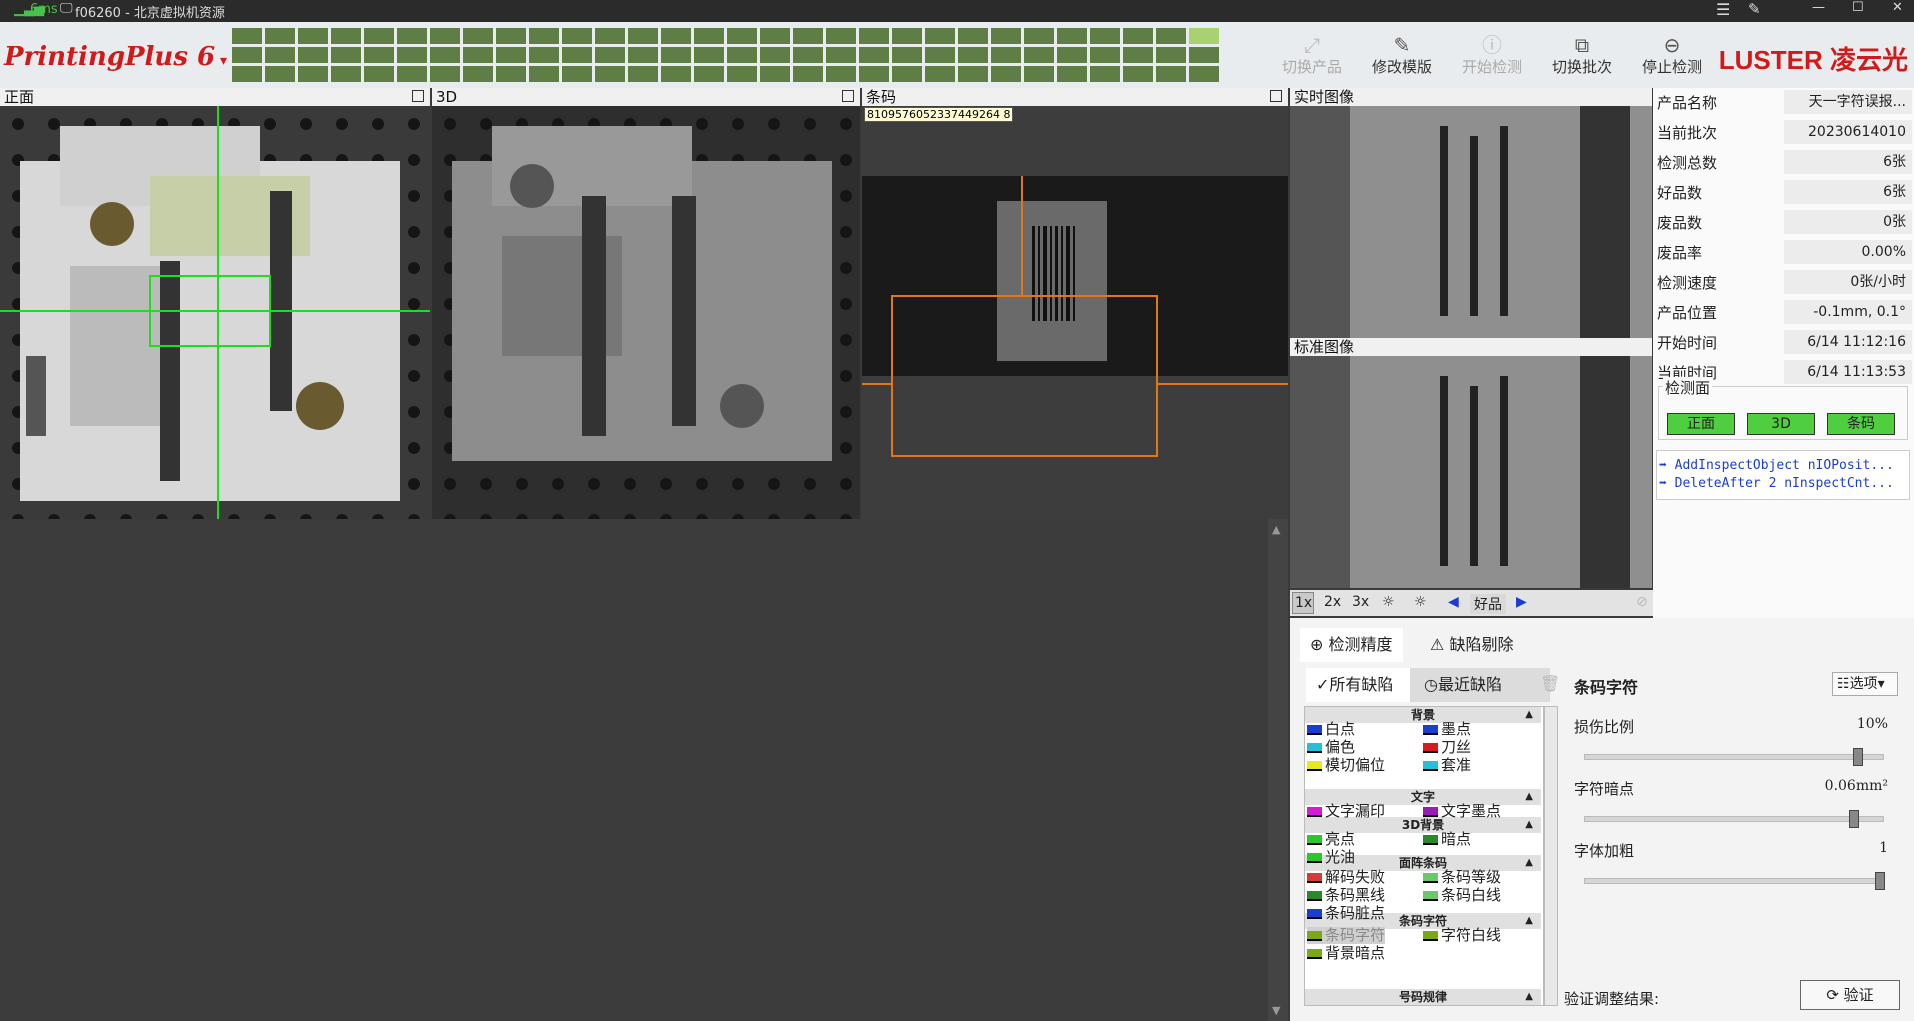 Image resolution: width=1914 pixels, height=1021 pixels. Describe the element at coordinates (1865, 684) in the screenshot. I see `options-dropdown: ☷选项▾` at that location.